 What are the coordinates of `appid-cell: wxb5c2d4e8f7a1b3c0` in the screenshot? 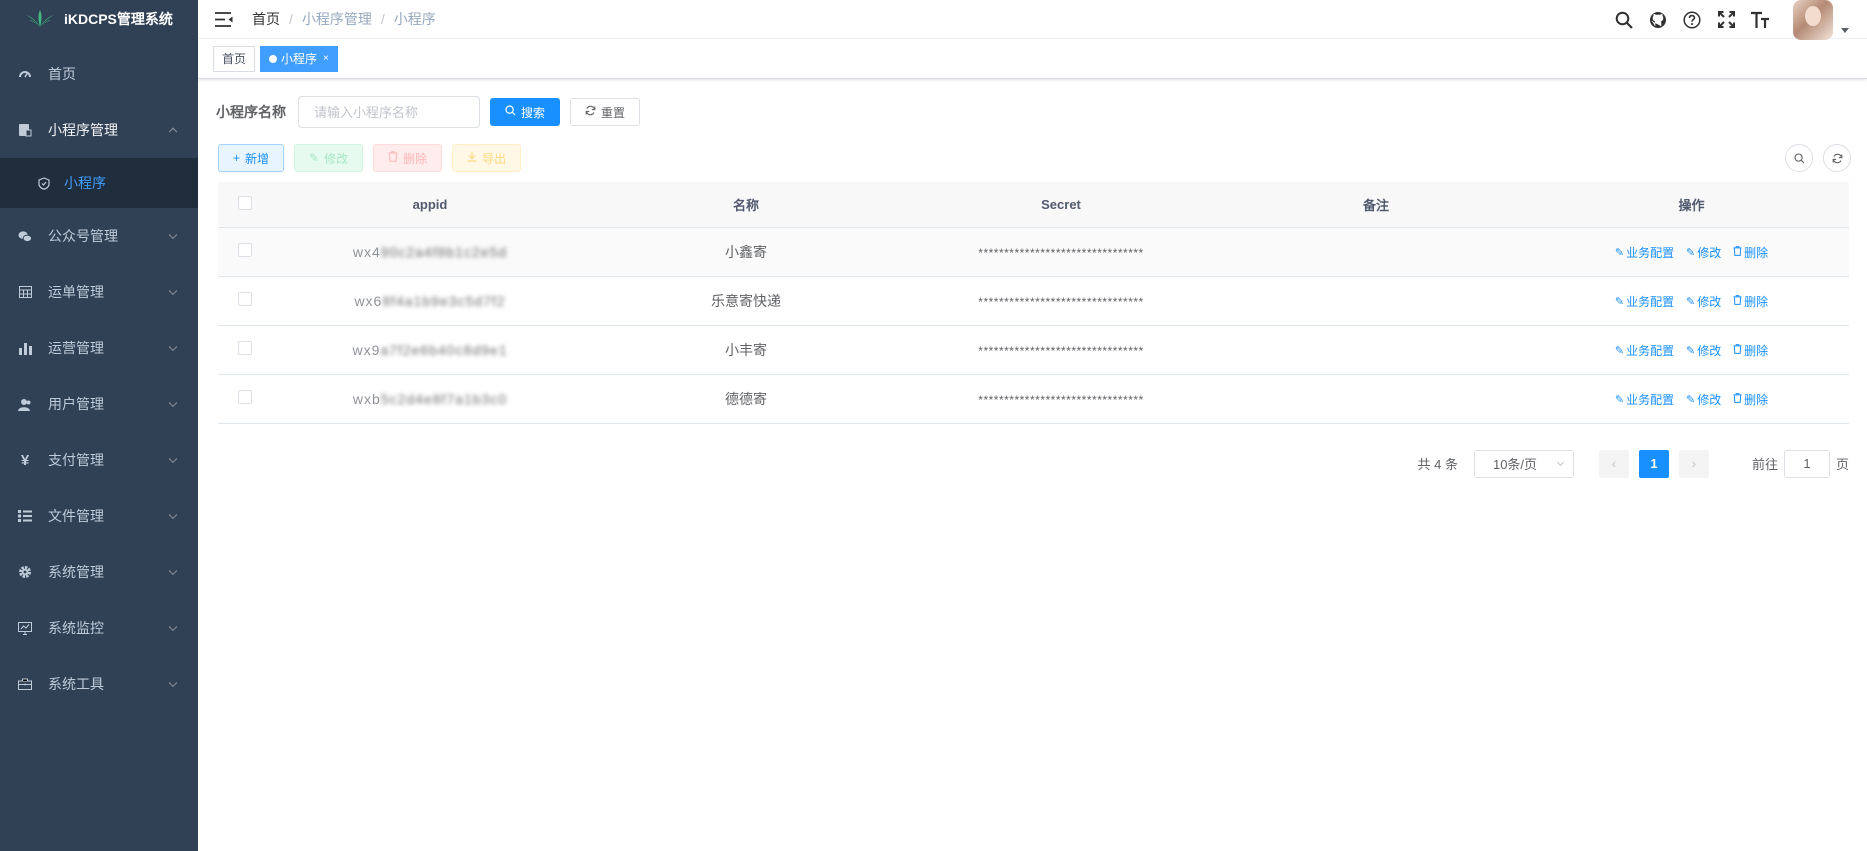 It's located at (430, 399).